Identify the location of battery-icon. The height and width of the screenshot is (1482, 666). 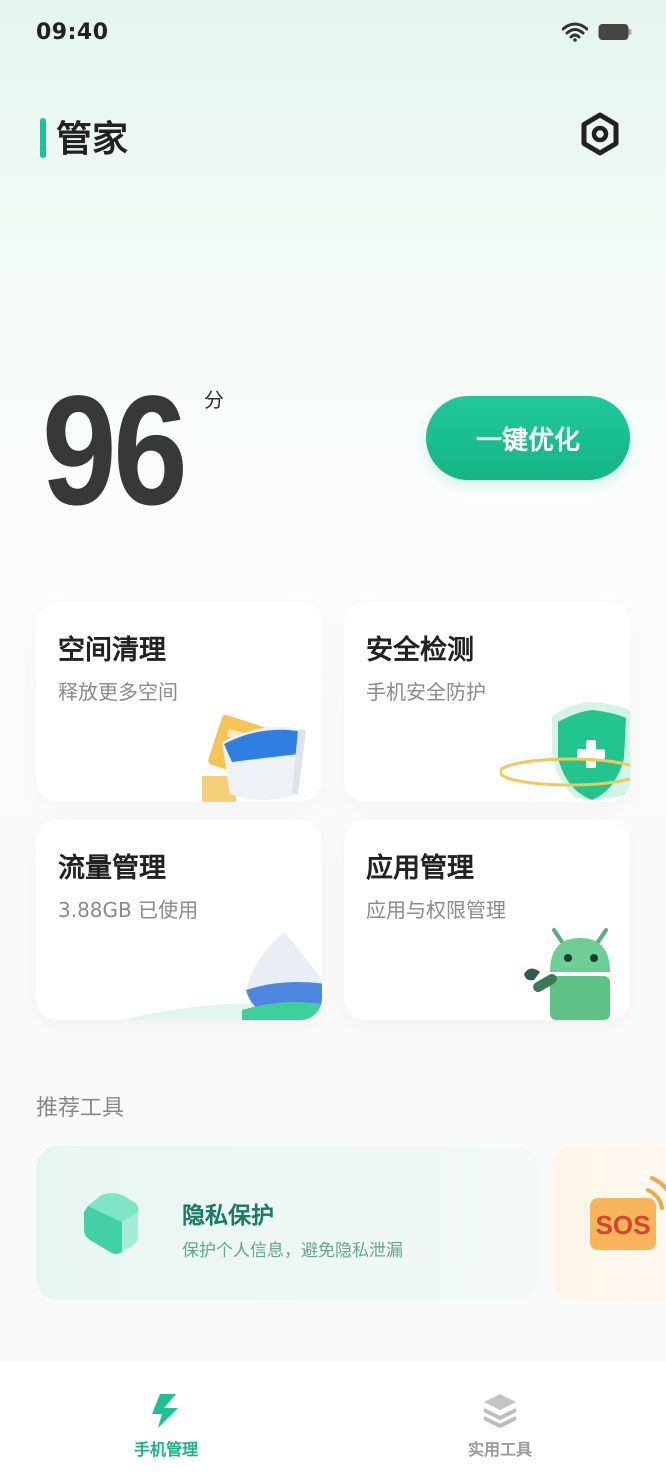
(615, 32).